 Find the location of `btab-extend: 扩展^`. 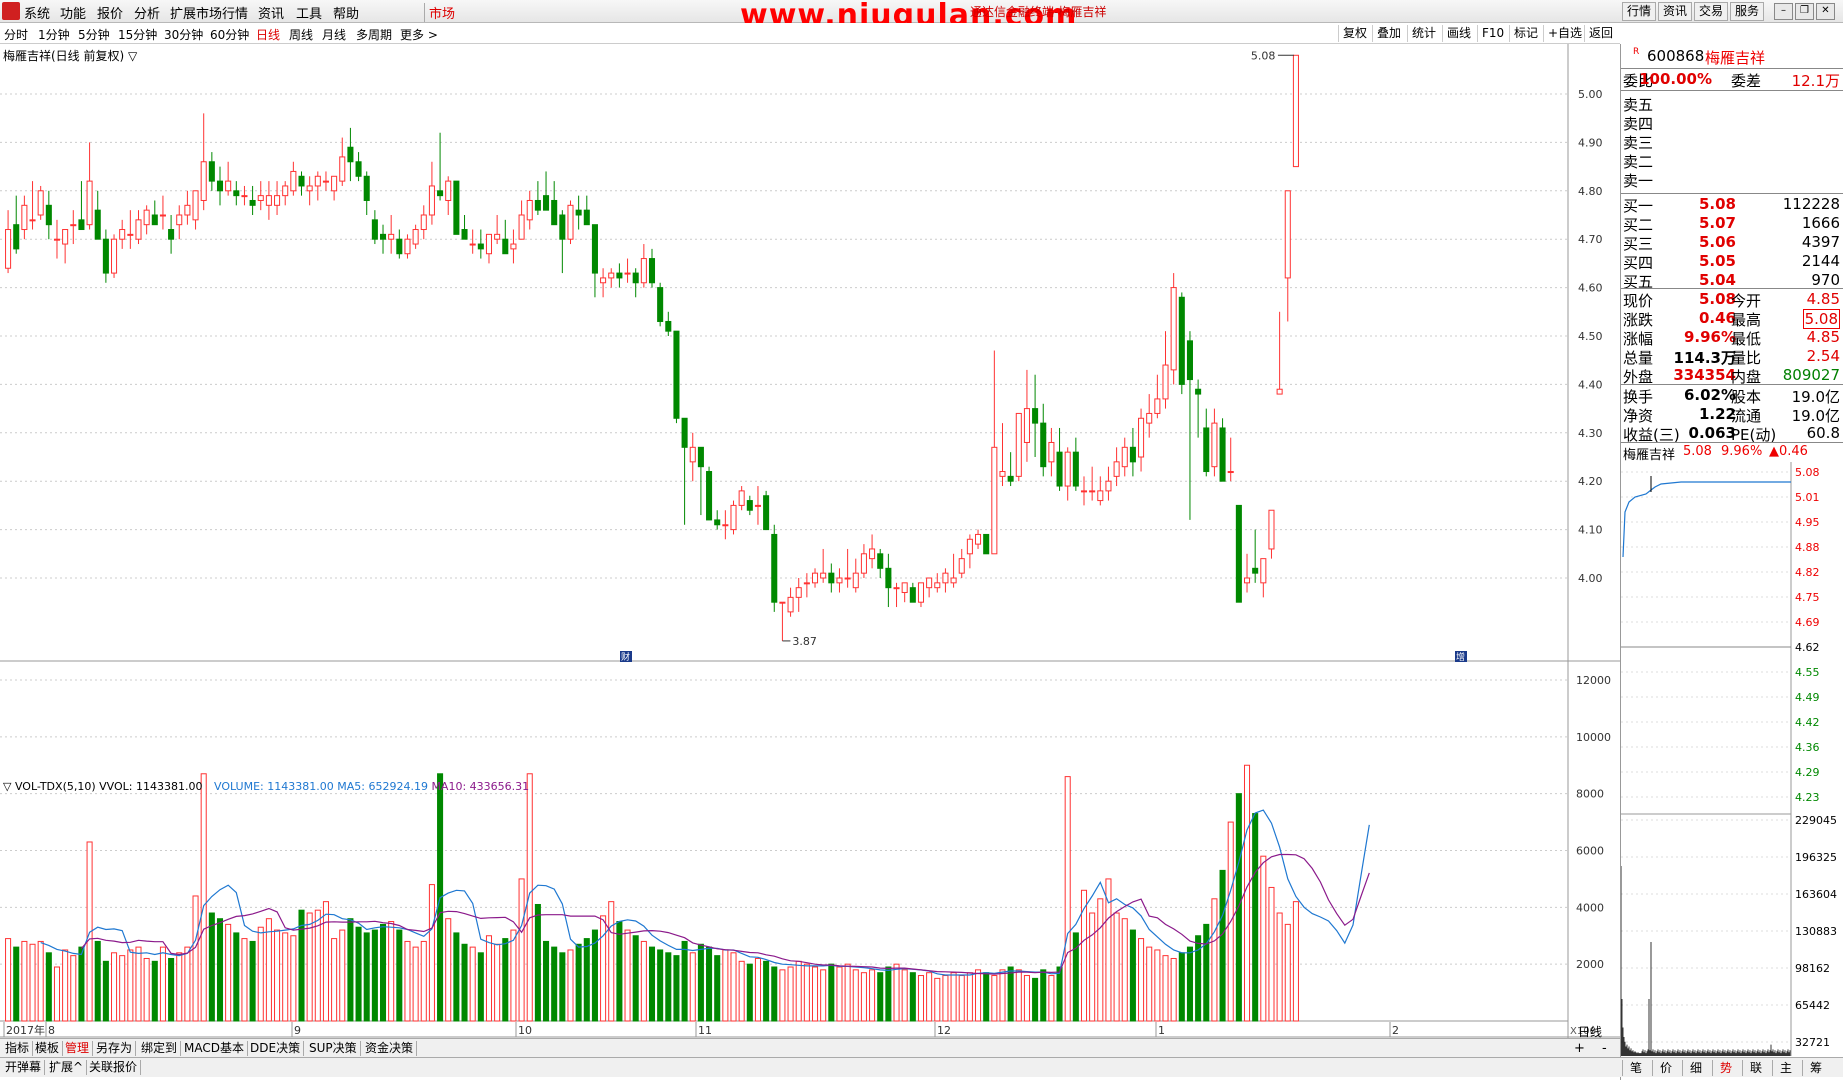

btab-extend: 扩展^ is located at coordinates (67, 1067).